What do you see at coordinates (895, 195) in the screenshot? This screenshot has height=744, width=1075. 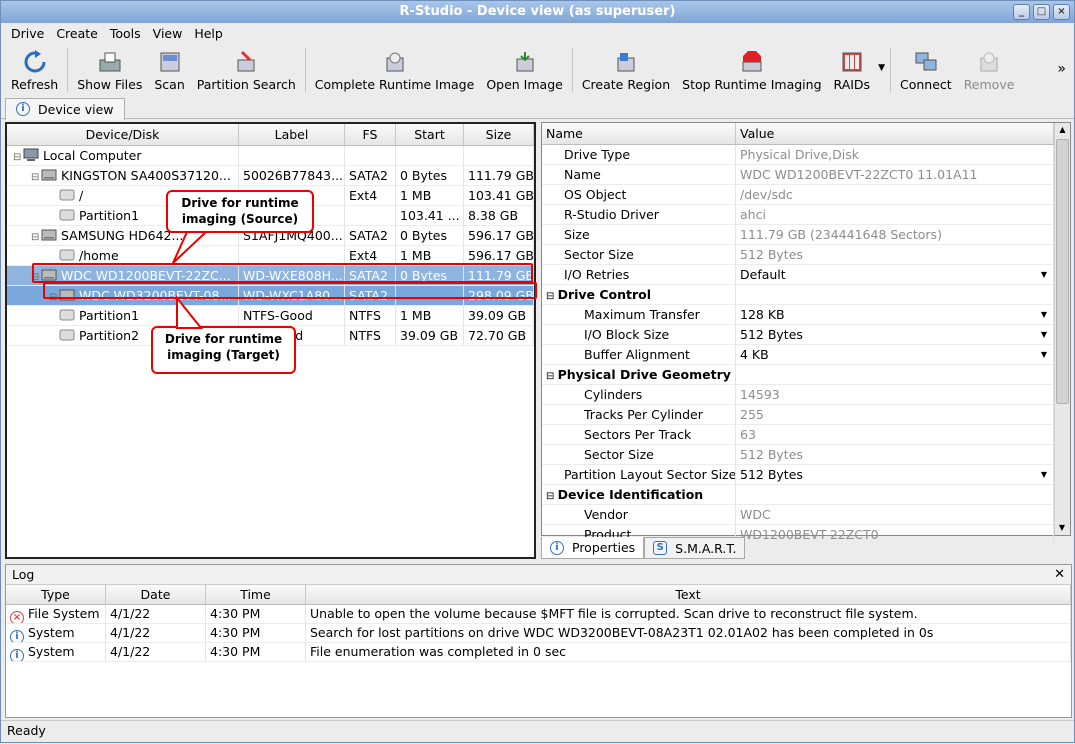 I see `property-value: /dev/sdc` at bounding box center [895, 195].